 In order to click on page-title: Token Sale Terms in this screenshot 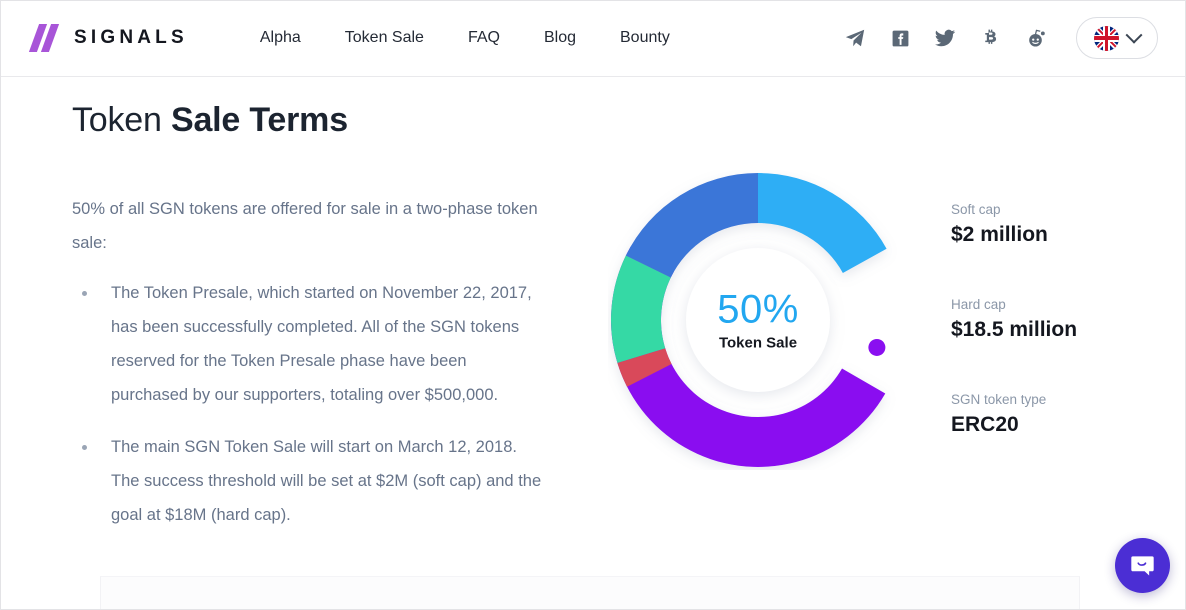, I will do `click(210, 120)`.